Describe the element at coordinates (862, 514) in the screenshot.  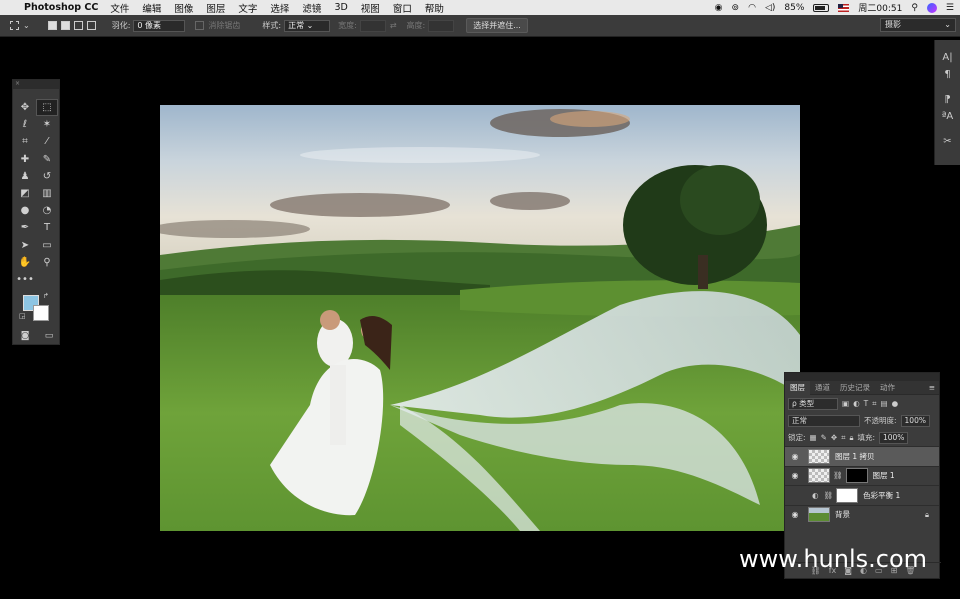
I see `layer-row-background: ◉ 背景 🔒︎` at that location.